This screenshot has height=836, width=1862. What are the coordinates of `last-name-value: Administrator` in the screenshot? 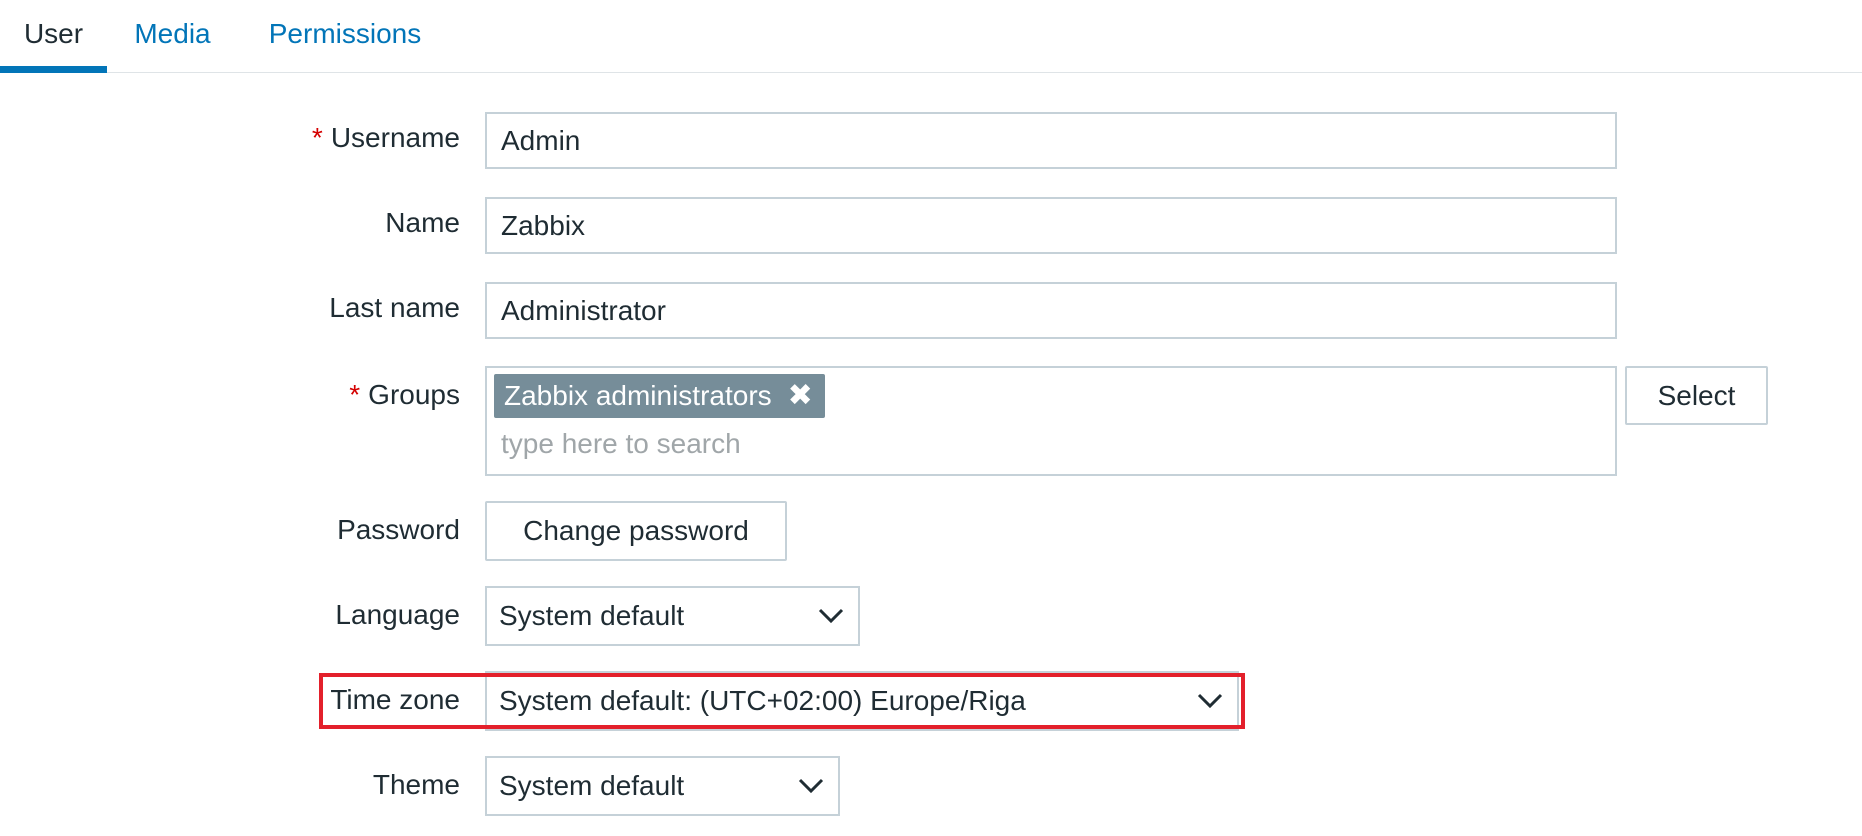 It's located at (583, 310).